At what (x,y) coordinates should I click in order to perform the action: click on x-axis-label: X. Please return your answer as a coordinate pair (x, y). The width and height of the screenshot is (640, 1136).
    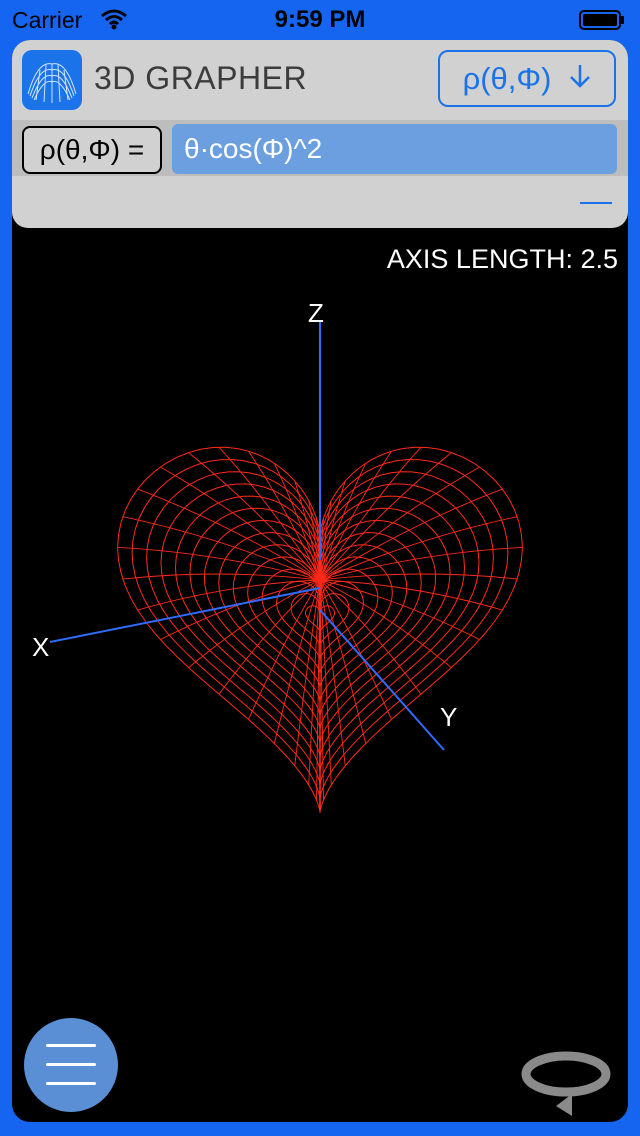
    Looking at the image, I should click on (41, 647).